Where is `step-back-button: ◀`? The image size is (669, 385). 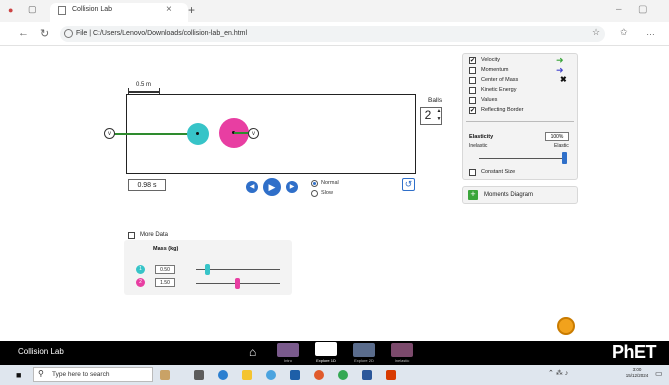 step-back-button: ◀ is located at coordinates (252, 187).